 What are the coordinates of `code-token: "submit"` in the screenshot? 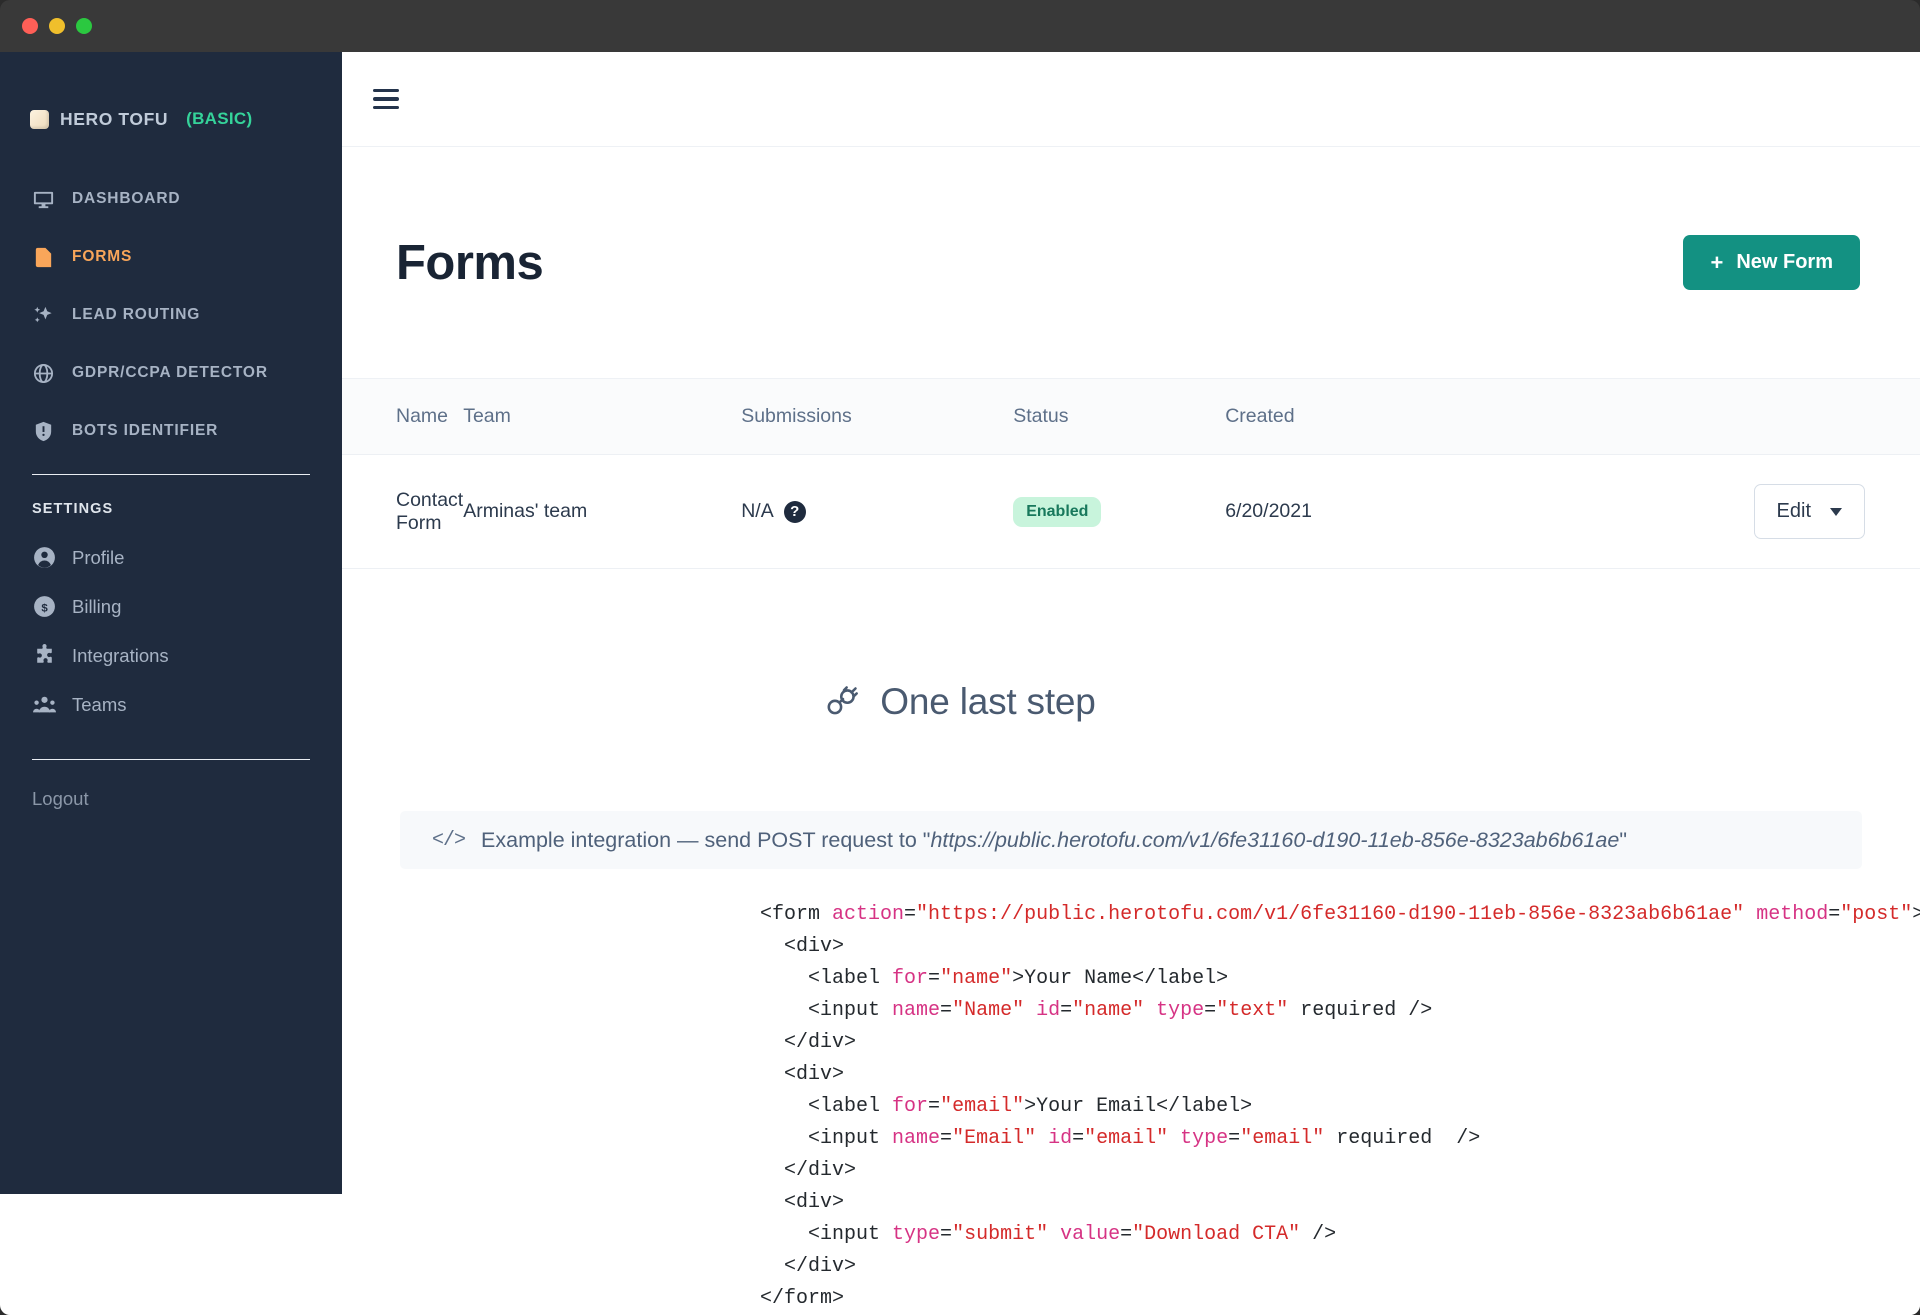 It's located at (1000, 1234).